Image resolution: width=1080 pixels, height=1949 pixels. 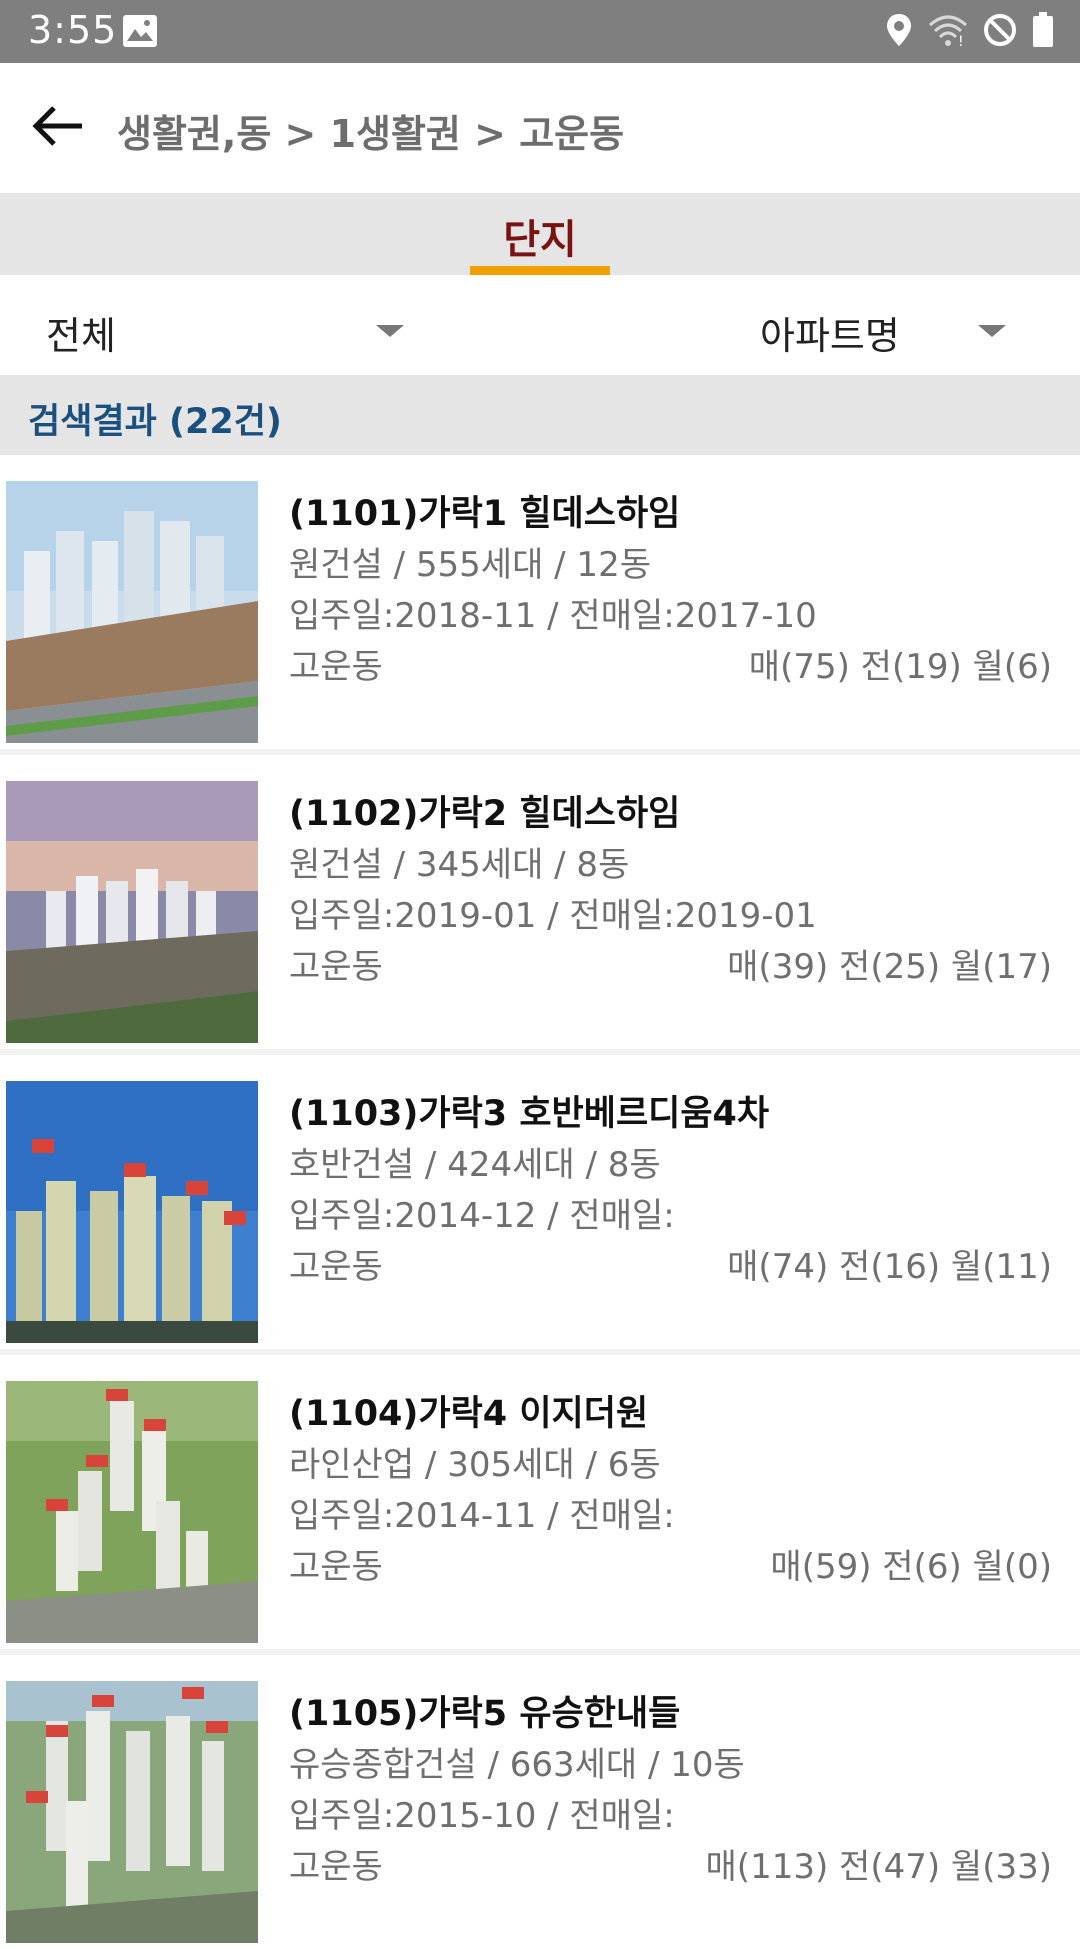 I want to click on status-time: 3:55, so click(x=73, y=30).